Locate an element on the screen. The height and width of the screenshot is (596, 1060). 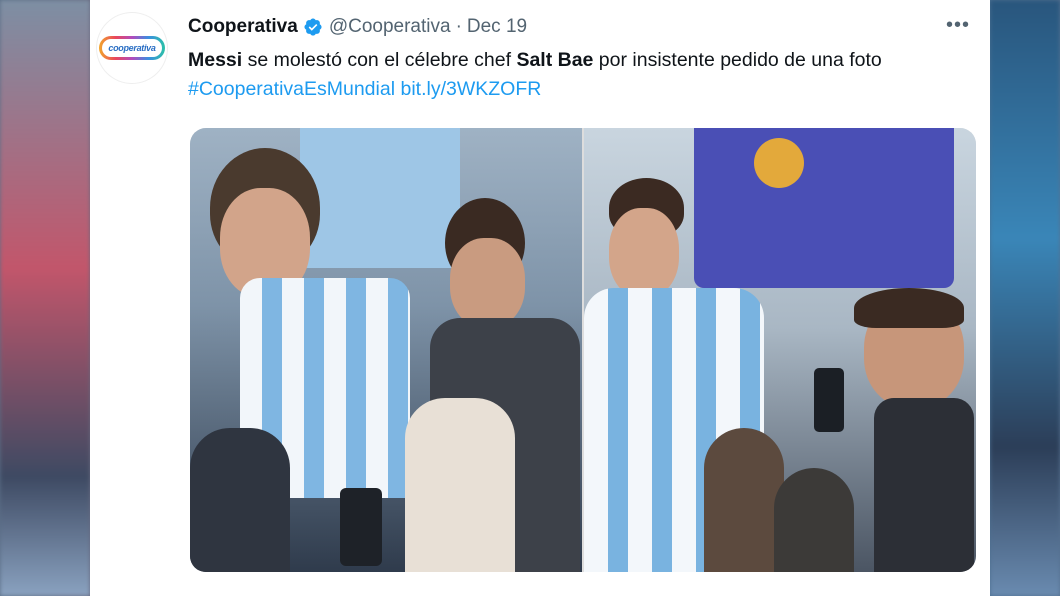
tweet-text-segment-1: se molestó con el célebre chef is located at coordinates (379, 60).